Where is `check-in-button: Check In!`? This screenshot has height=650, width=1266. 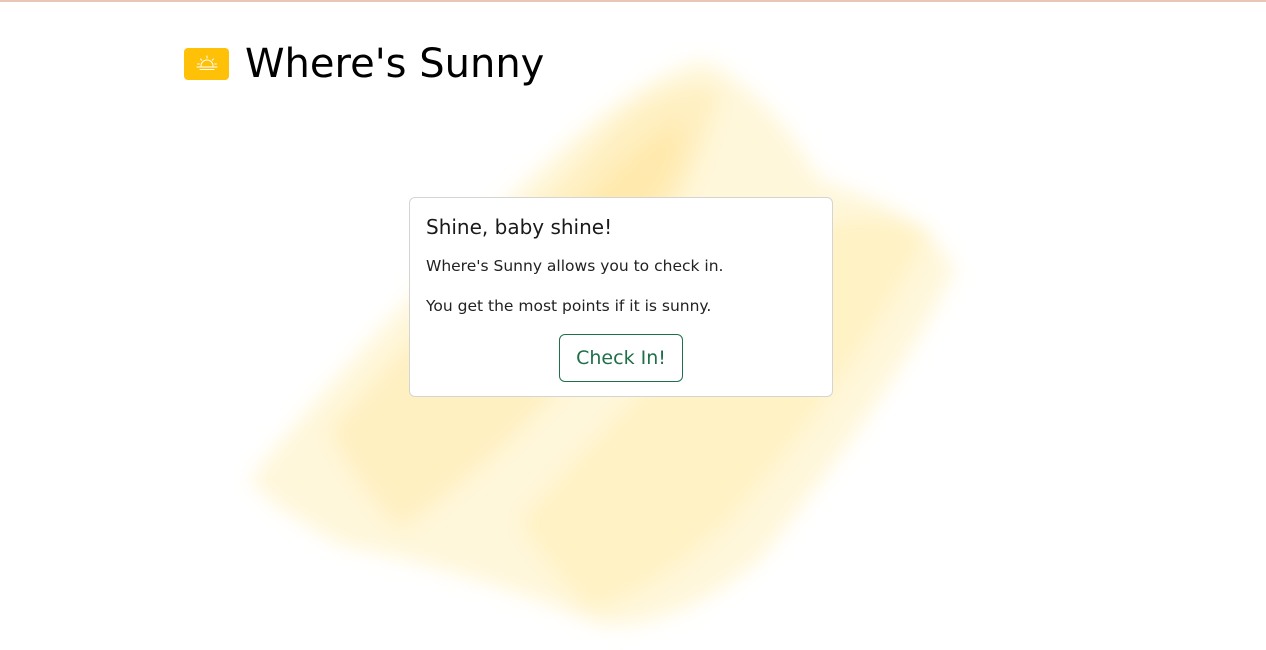
check-in-button: Check In! is located at coordinates (621, 358).